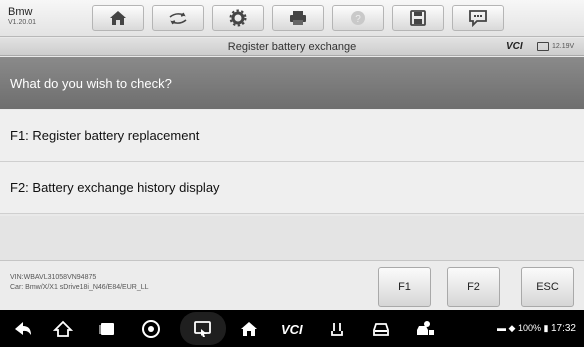 The height and width of the screenshot is (347, 584). Describe the element at coordinates (91, 83) in the screenshot. I see `question-text: What do you wish to check?` at that location.